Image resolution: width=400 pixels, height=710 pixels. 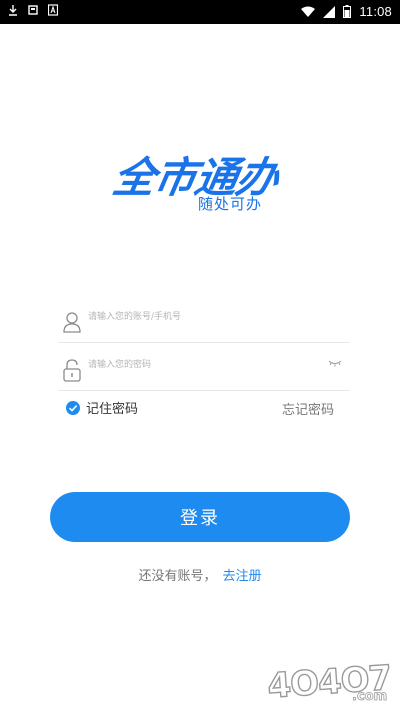 What do you see at coordinates (242, 576) in the screenshot?
I see `register-link: 去注册` at bounding box center [242, 576].